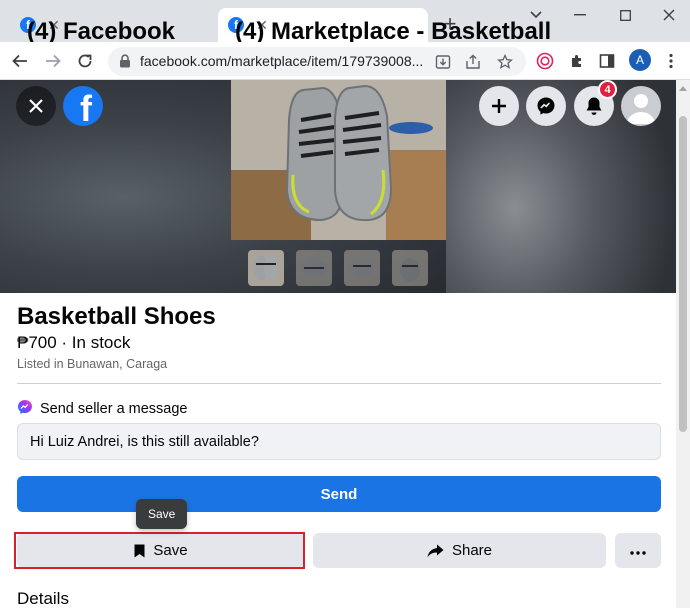 This screenshot has height=608, width=690. What do you see at coordinates (83, 106) in the screenshot?
I see `facebook-logo-icon: f` at bounding box center [83, 106].